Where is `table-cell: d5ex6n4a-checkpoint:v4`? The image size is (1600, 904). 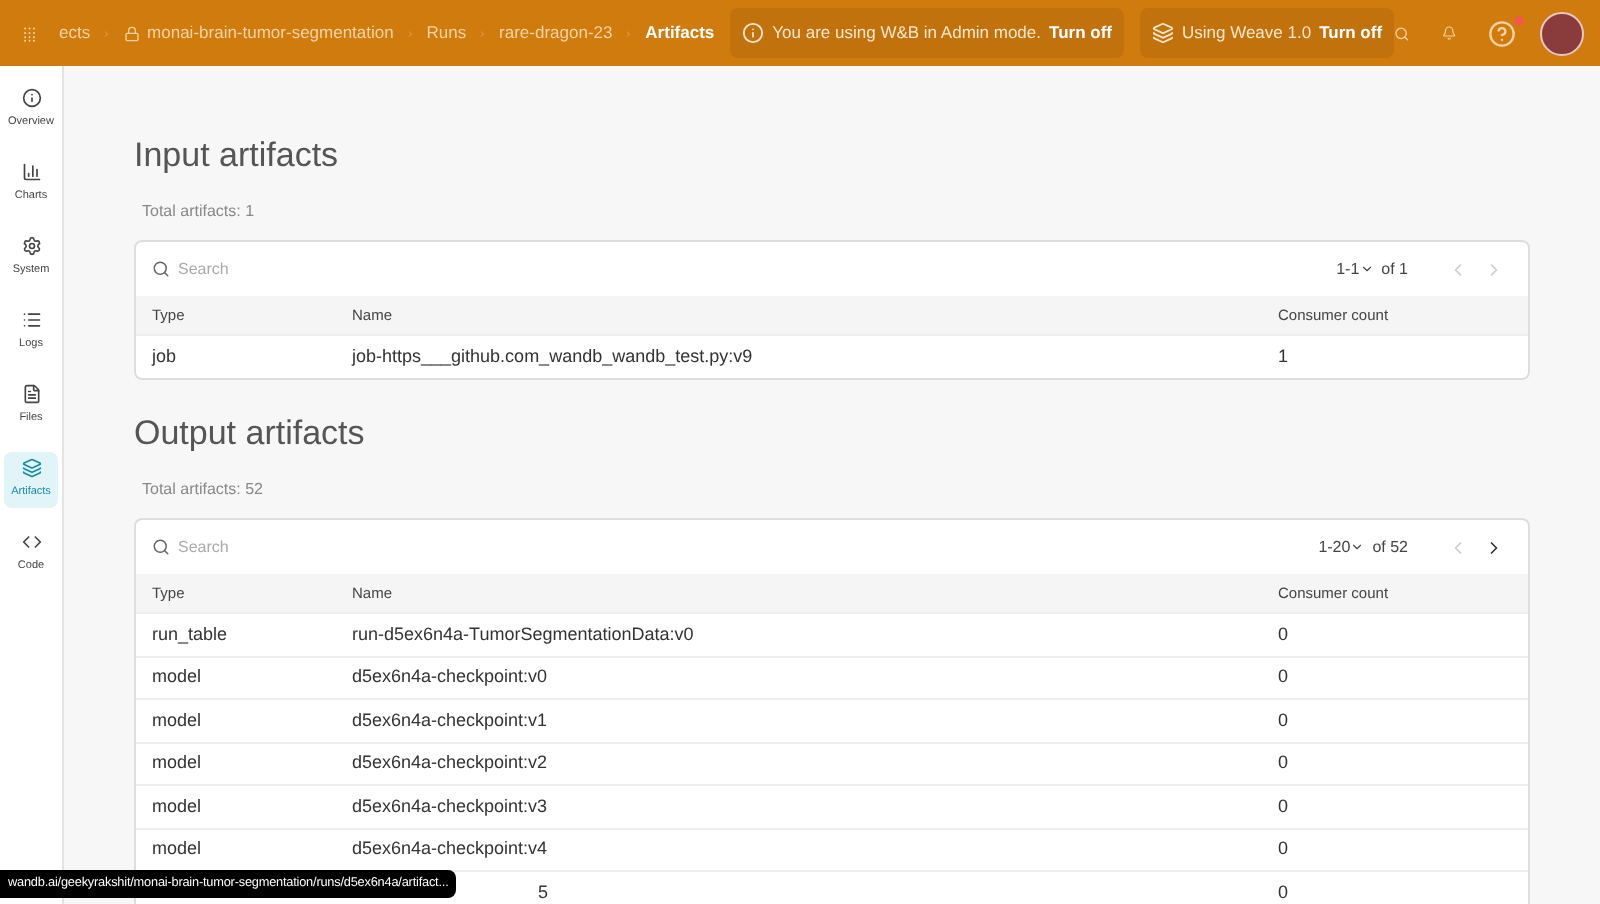
table-cell: d5ex6n4a-checkpoint:v4 is located at coordinates (450, 848).